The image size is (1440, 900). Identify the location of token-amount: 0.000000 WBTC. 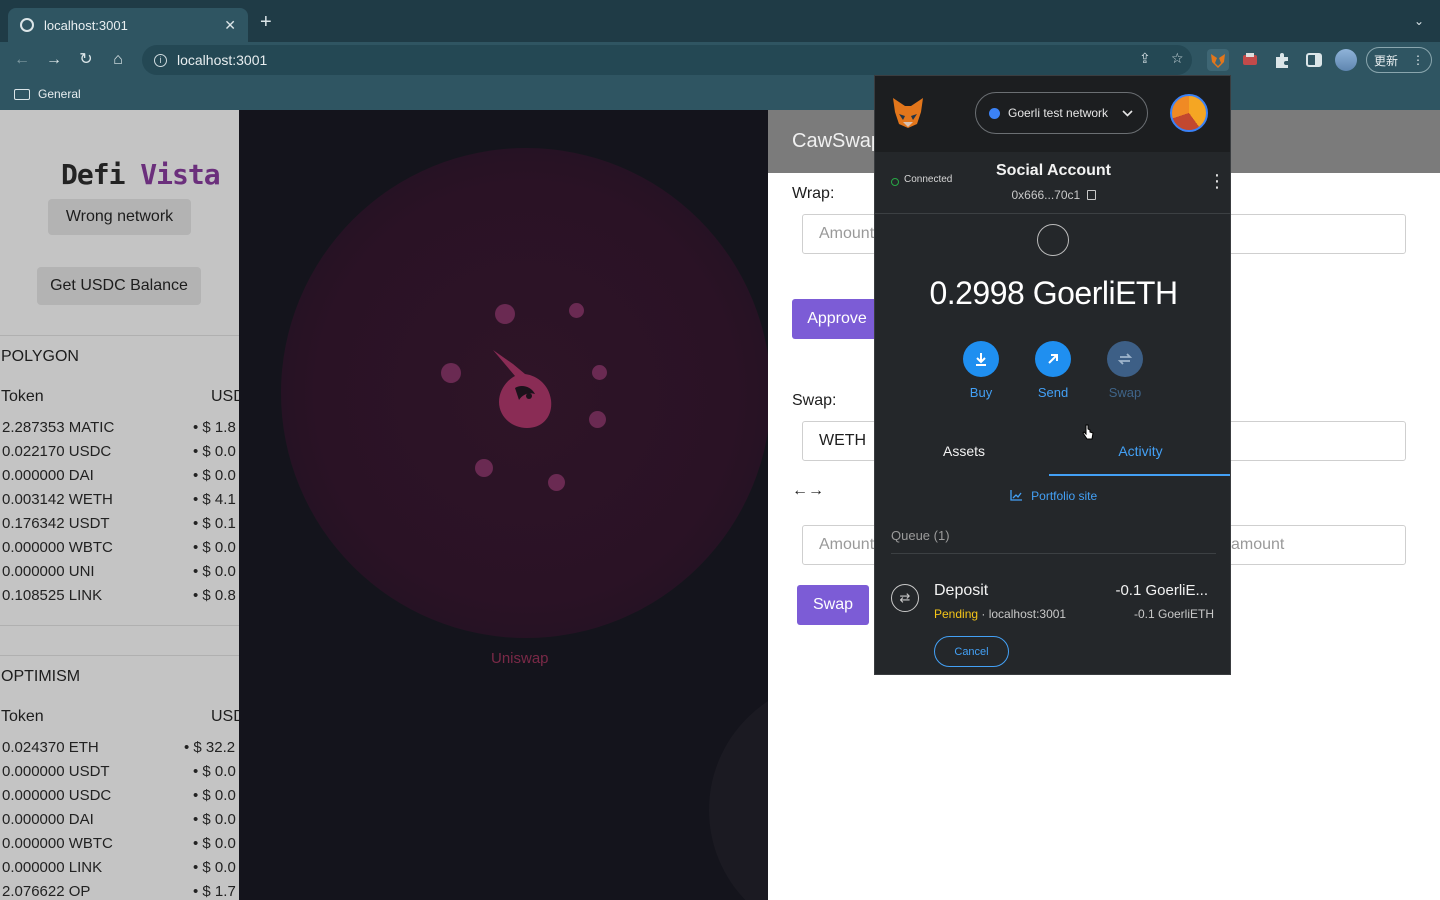
(57, 547).